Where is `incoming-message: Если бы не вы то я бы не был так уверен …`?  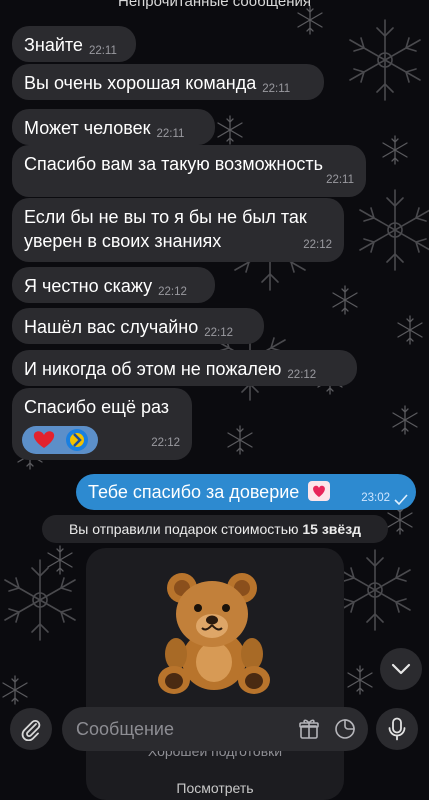
incoming-message: Если бы не вы то я бы не был так уверен … is located at coordinates (178, 230).